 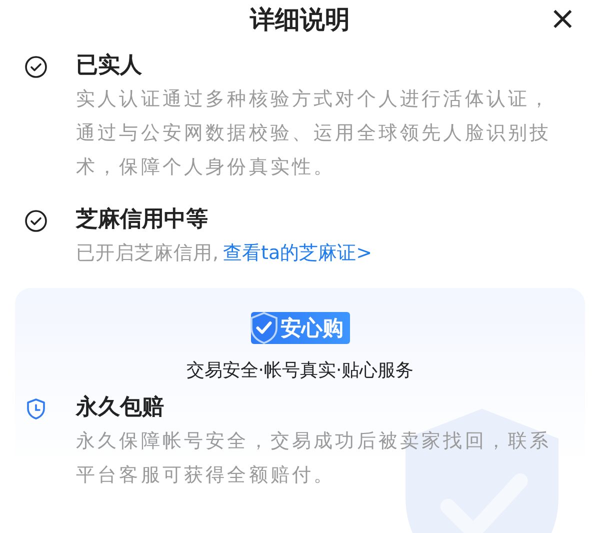 What do you see at coordinates (300, 20) in the screenshot?
I see `dialog-title: 详细说明` at bounding box center [300, 20].